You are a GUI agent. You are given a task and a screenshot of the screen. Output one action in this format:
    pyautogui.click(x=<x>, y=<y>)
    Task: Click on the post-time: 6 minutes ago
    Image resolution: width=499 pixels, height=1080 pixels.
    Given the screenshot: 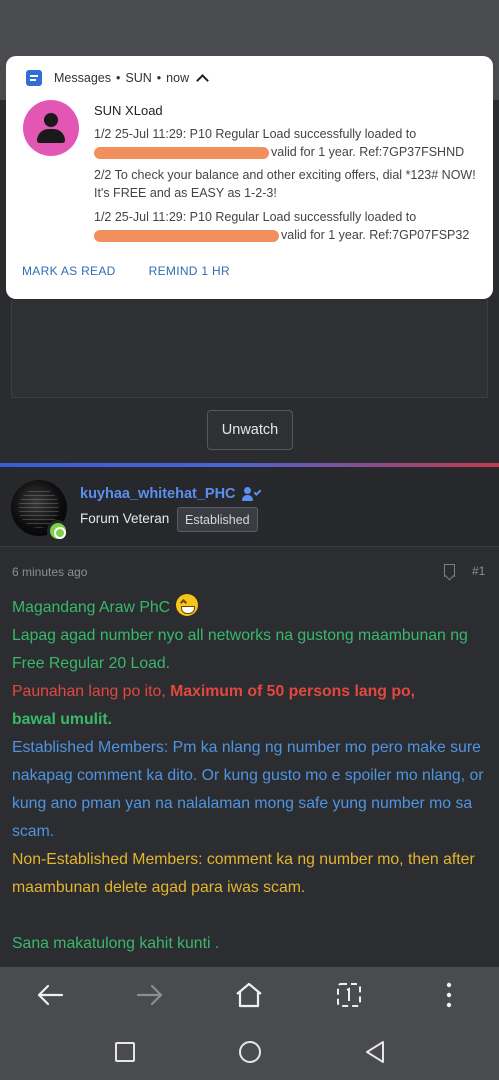 What is the action you would take?
    pyautogui.click(x=49, y=572)
    